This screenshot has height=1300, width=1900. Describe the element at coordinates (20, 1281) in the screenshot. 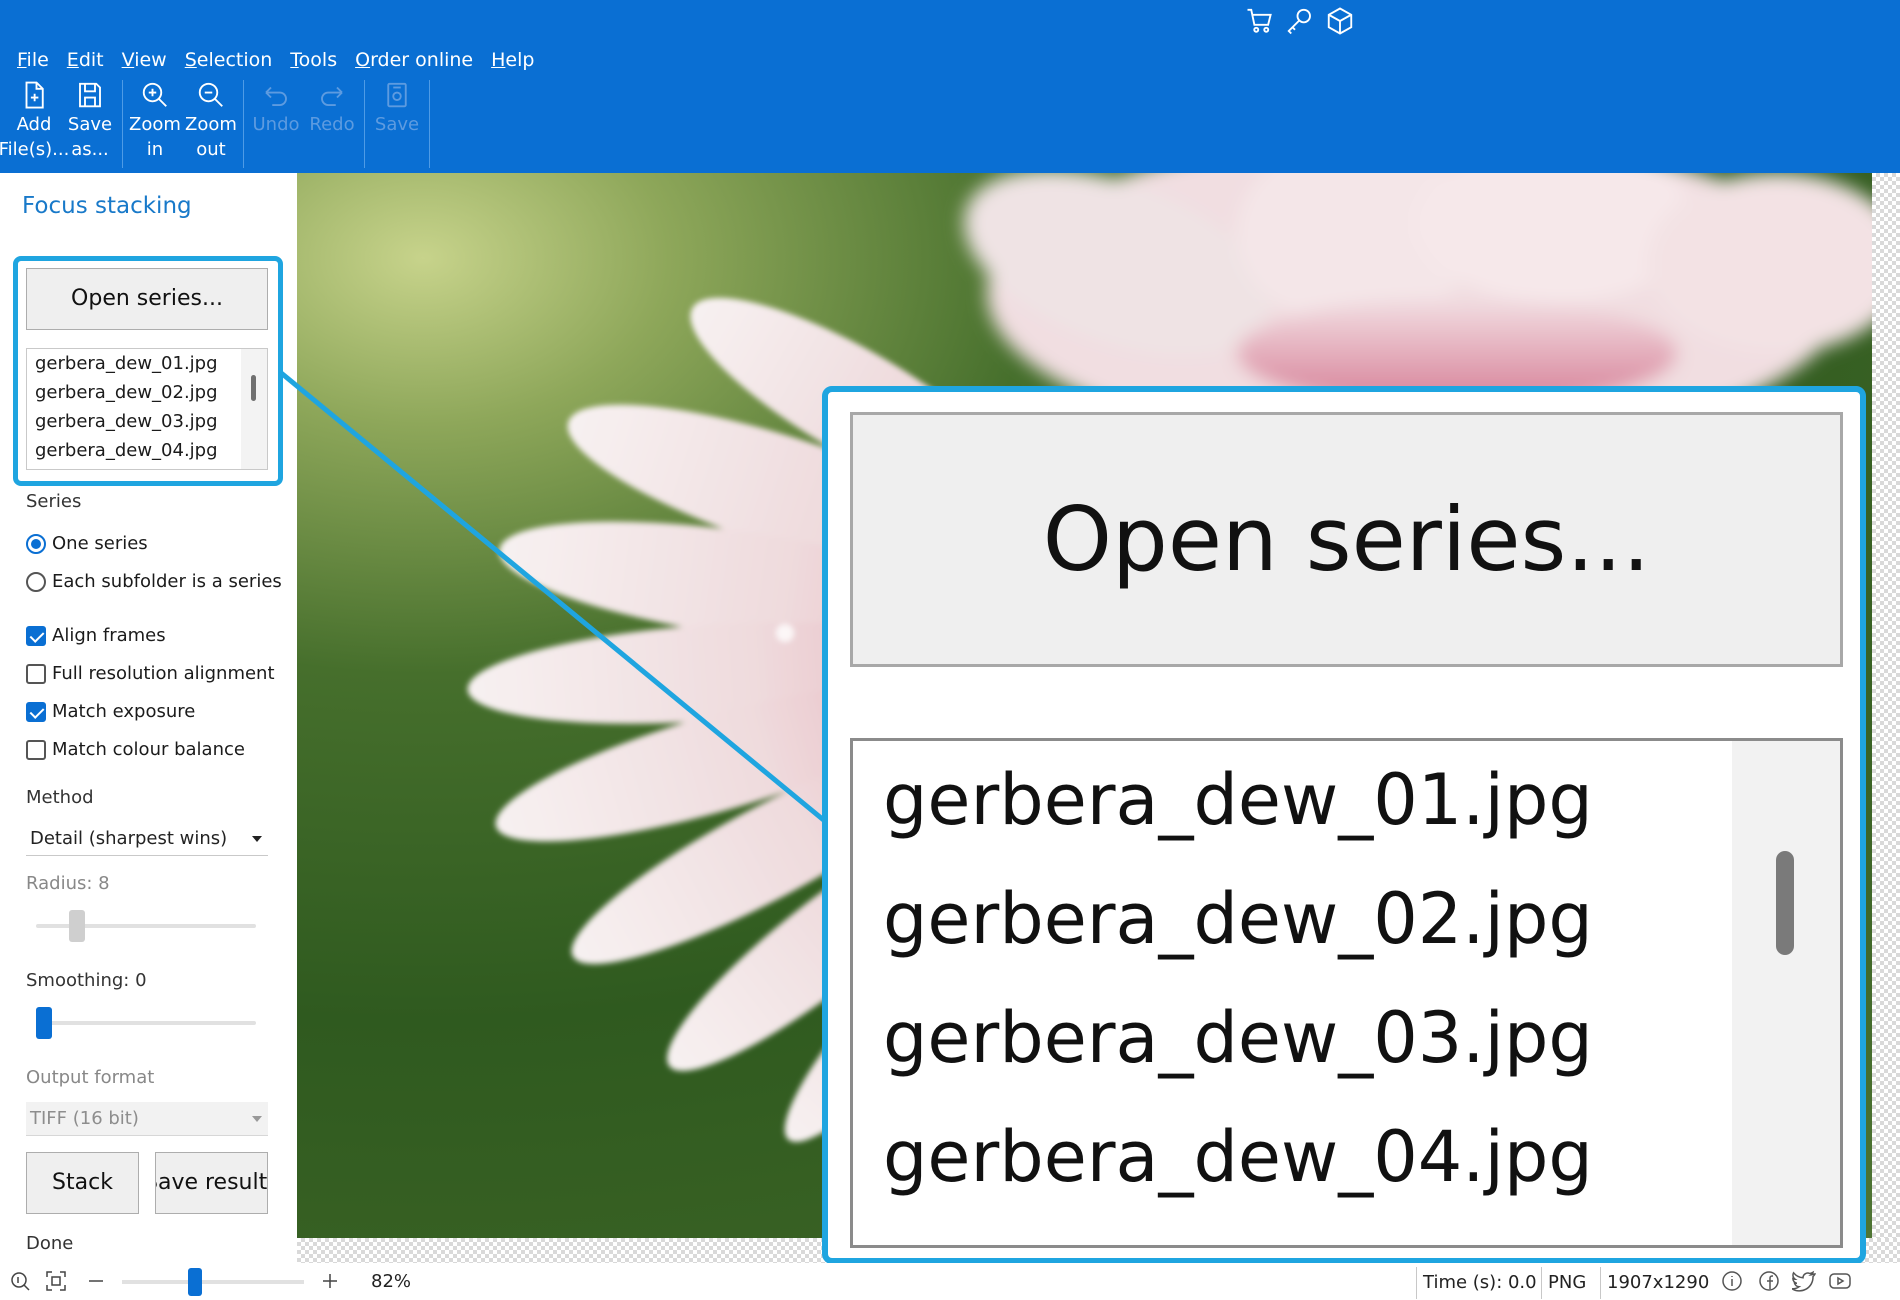

I see `actual-size-icon` at that location.